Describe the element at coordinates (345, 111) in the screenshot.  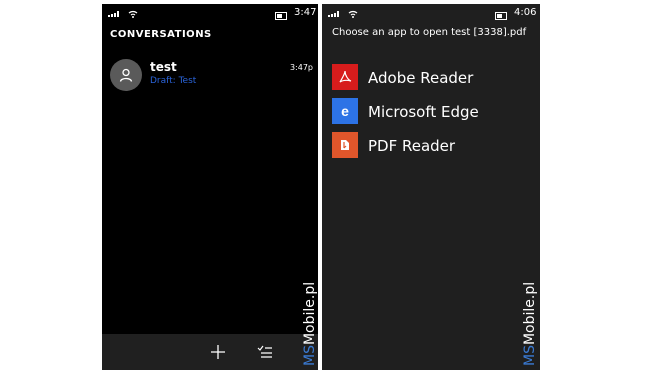
I see `microsoft-edge-icon: e` at that location.